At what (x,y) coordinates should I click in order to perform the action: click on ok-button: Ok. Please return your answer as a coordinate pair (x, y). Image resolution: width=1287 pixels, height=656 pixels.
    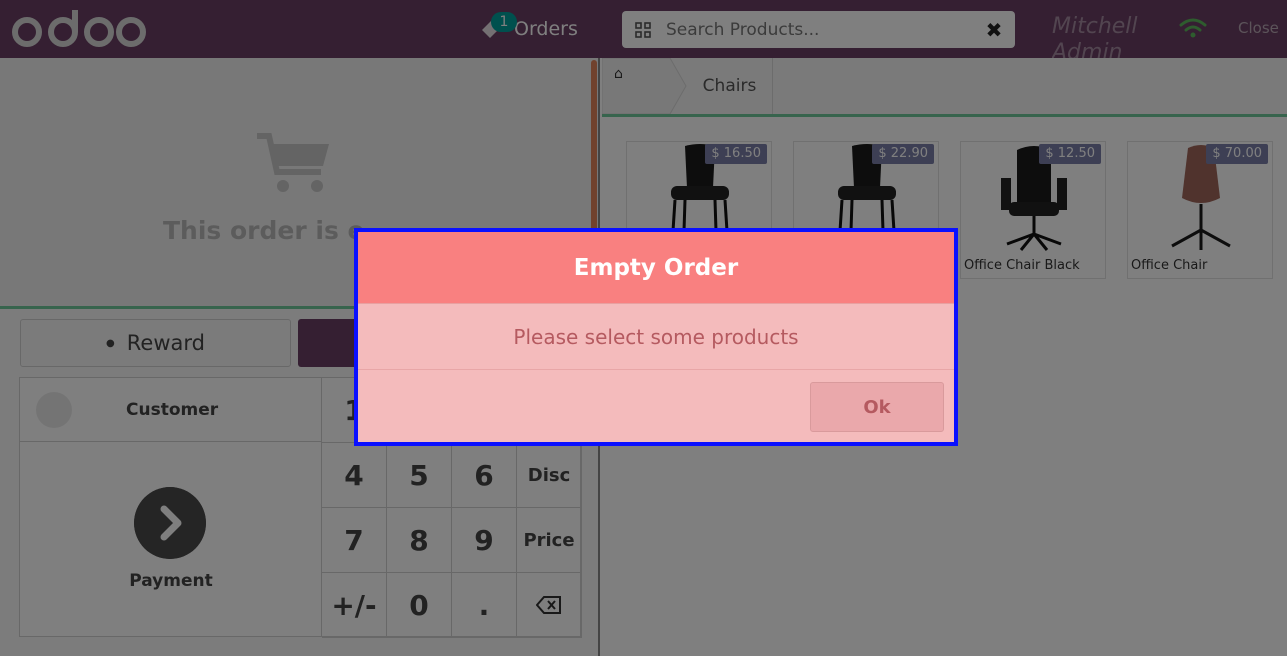
    Looking at the image, I should click on (877, 407).